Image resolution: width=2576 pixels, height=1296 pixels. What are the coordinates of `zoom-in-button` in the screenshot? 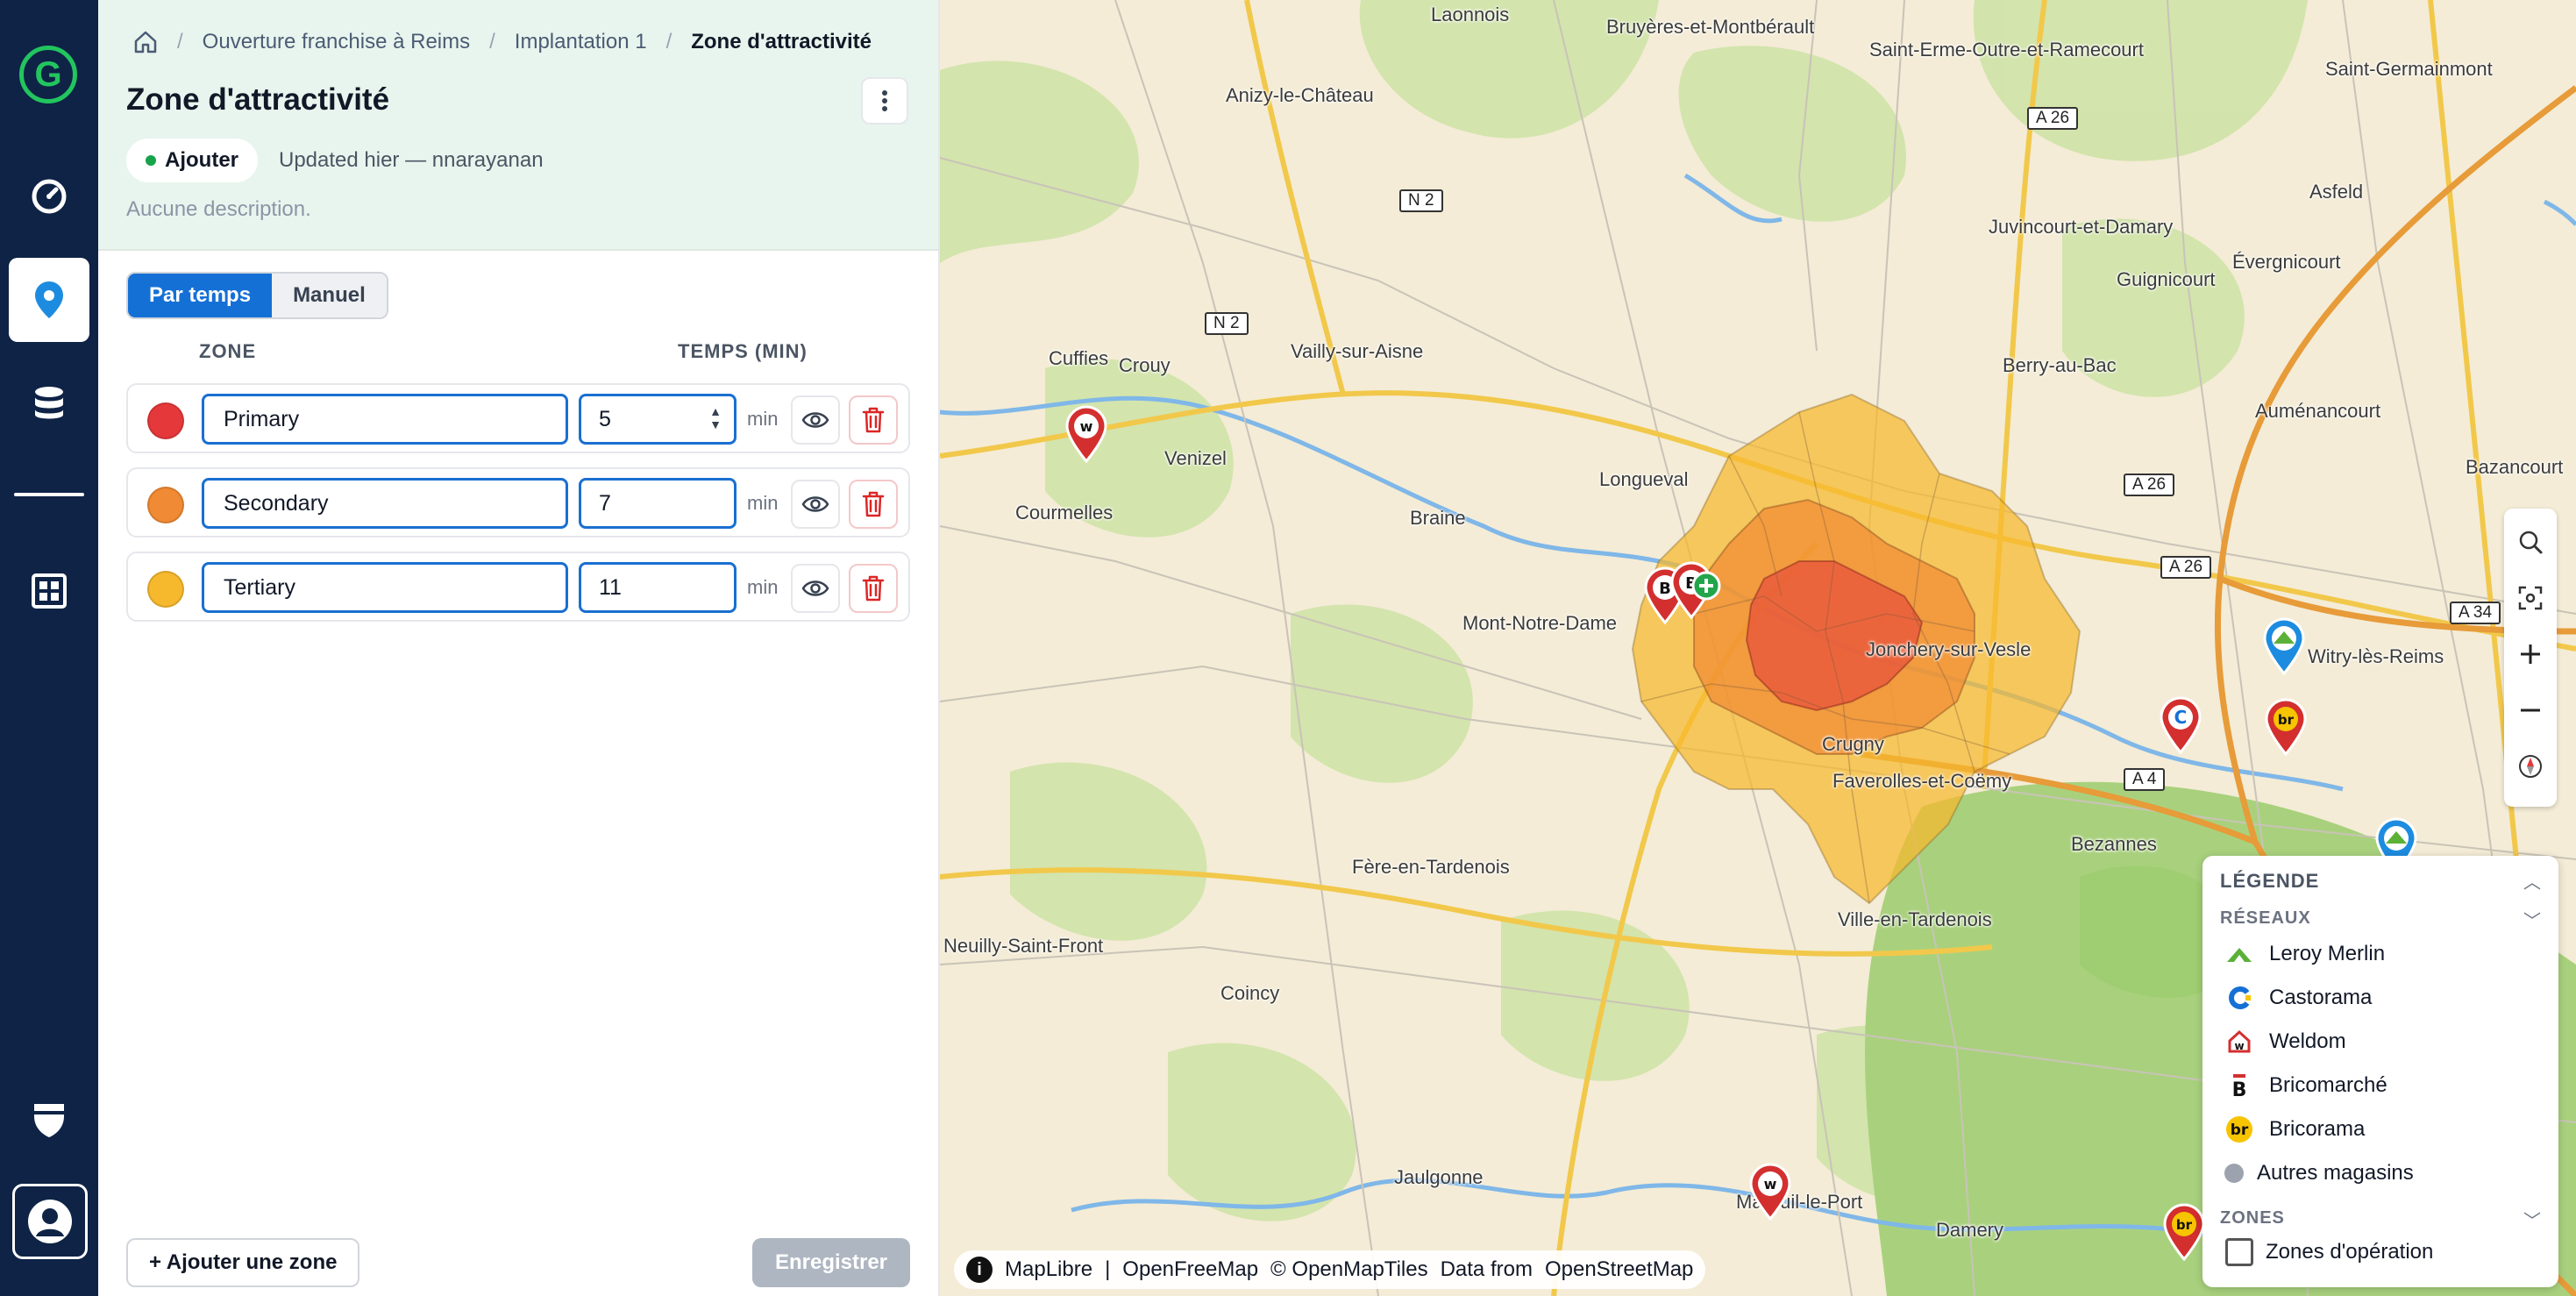 It's located at (2530, 654).